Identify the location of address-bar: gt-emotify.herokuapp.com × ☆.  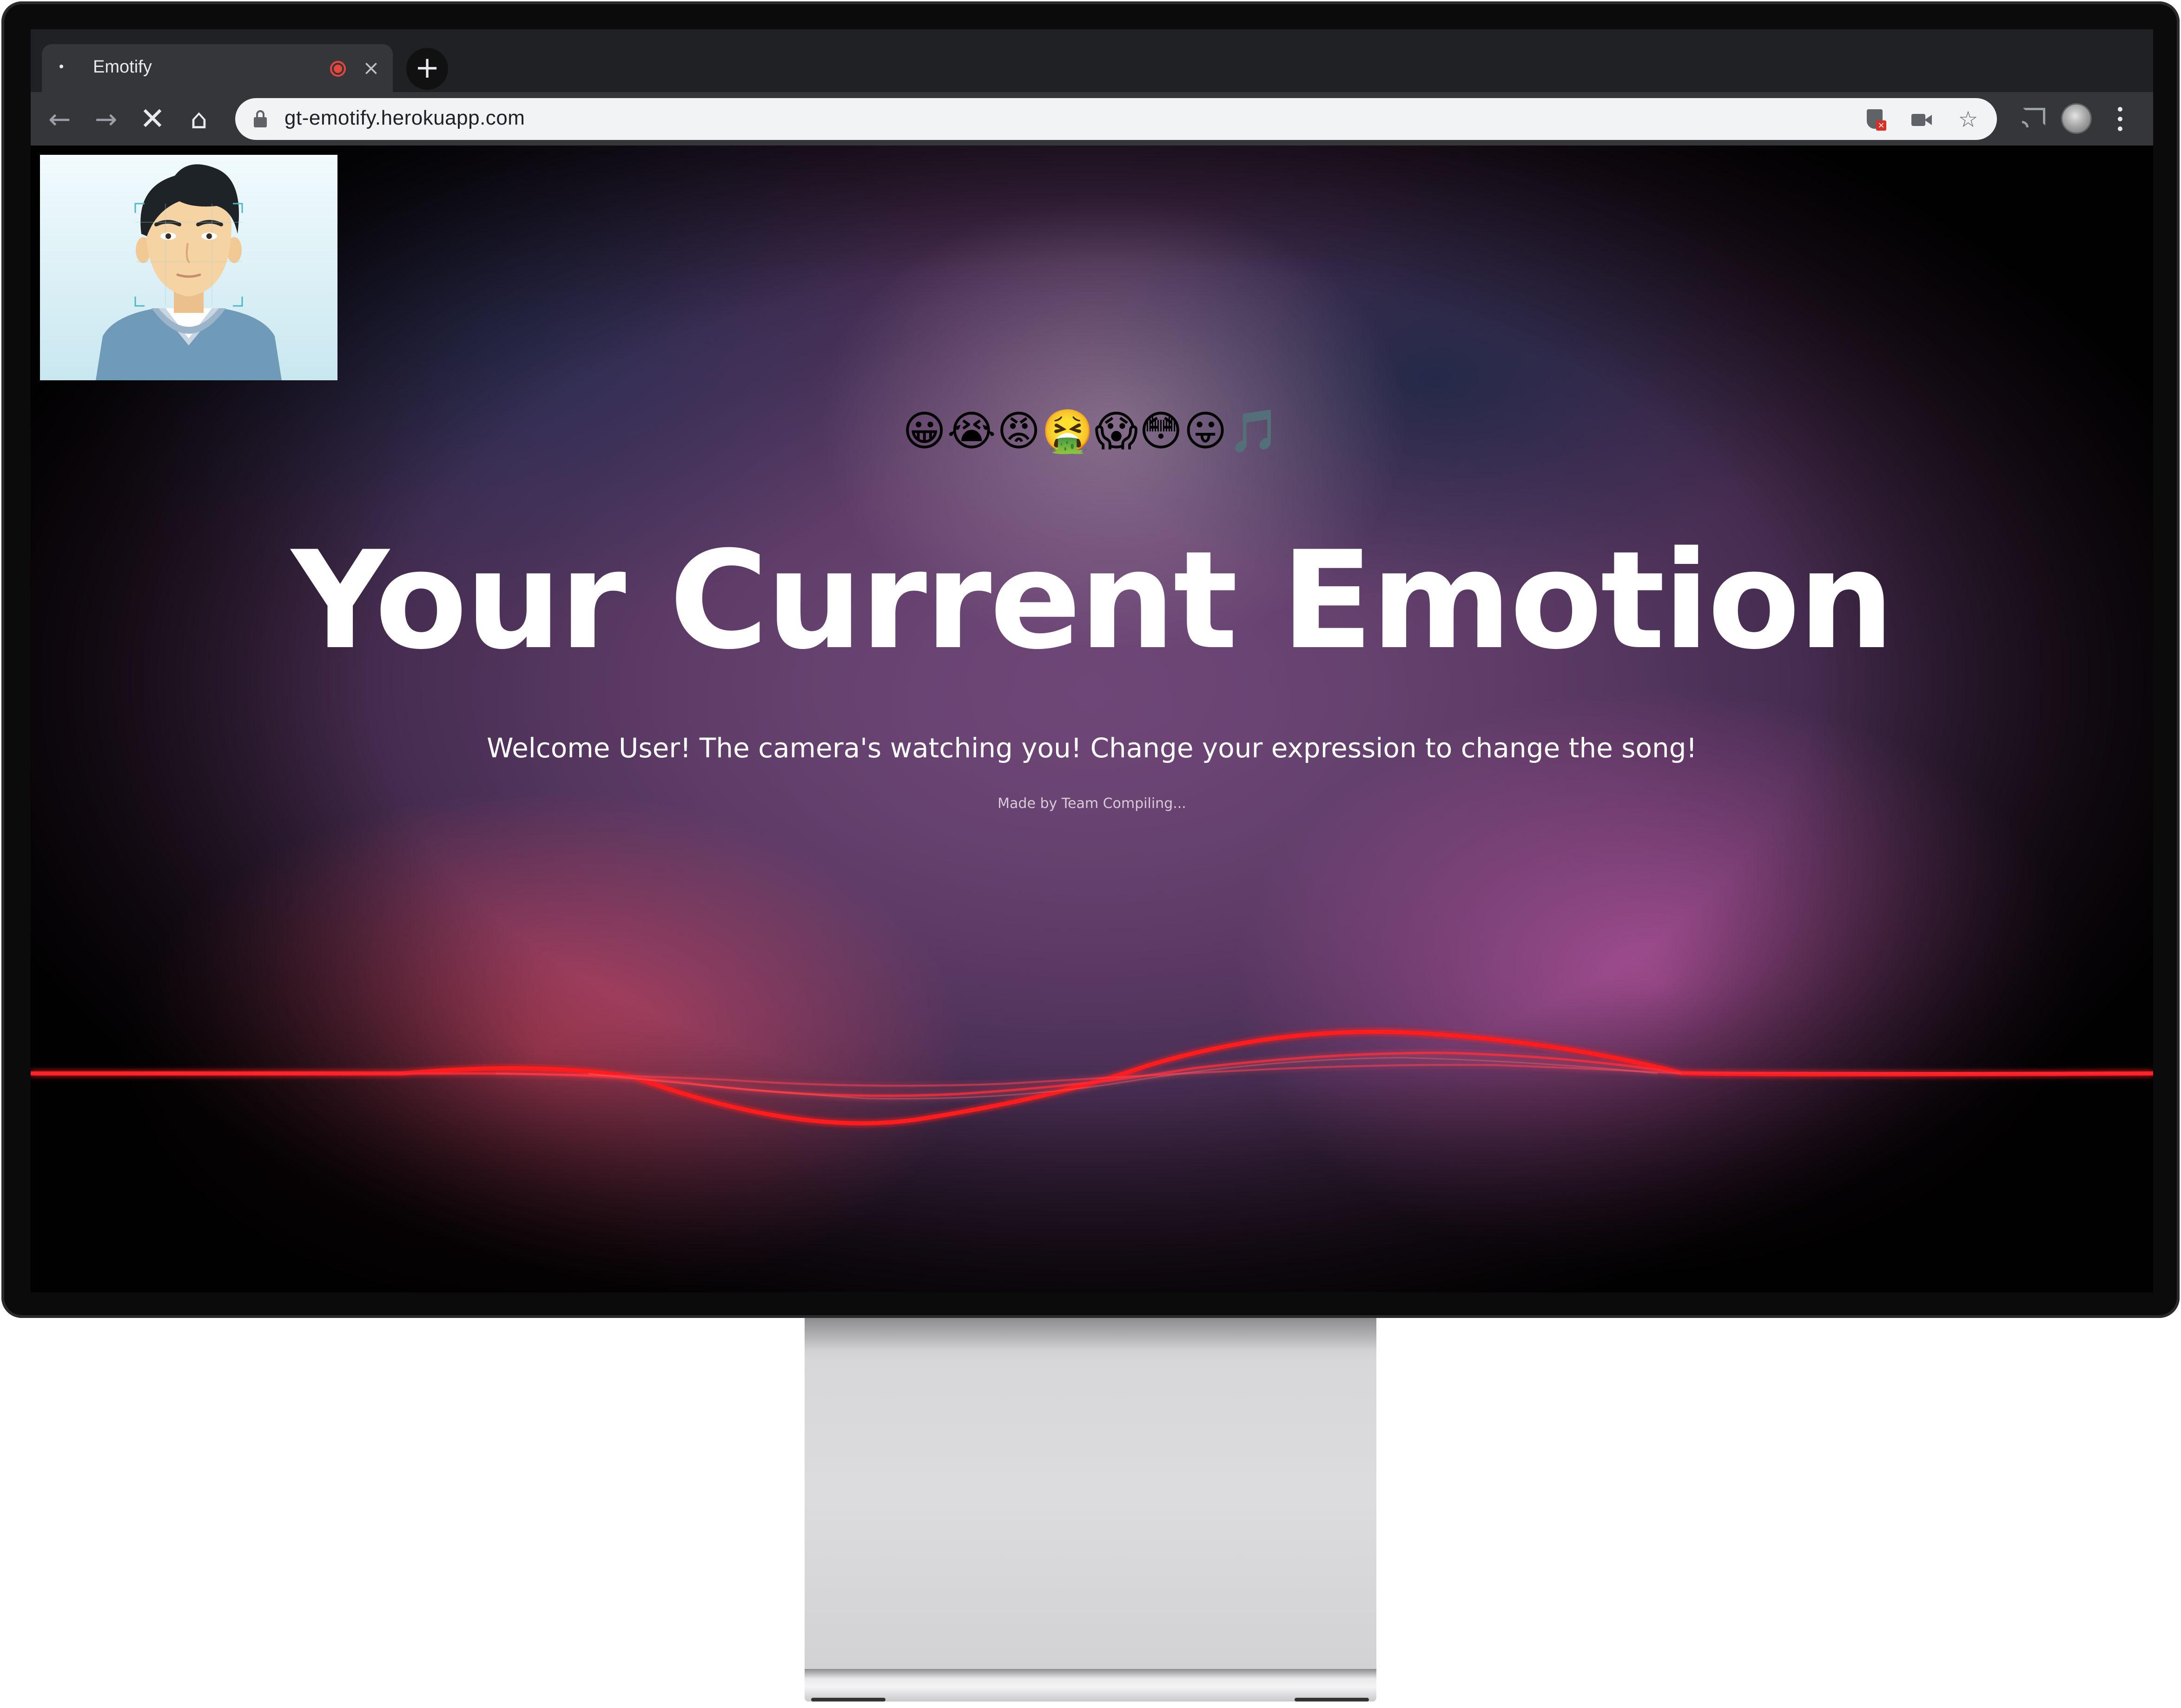
(1116, 119).